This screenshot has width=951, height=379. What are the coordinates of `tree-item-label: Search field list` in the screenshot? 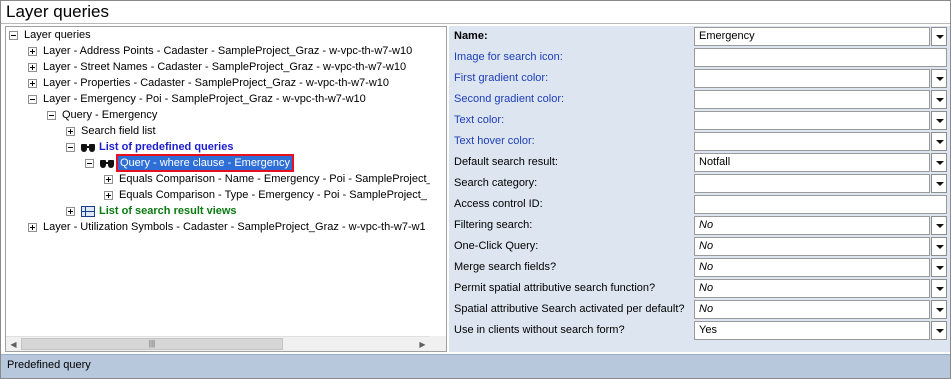 It's located at (118, 131).